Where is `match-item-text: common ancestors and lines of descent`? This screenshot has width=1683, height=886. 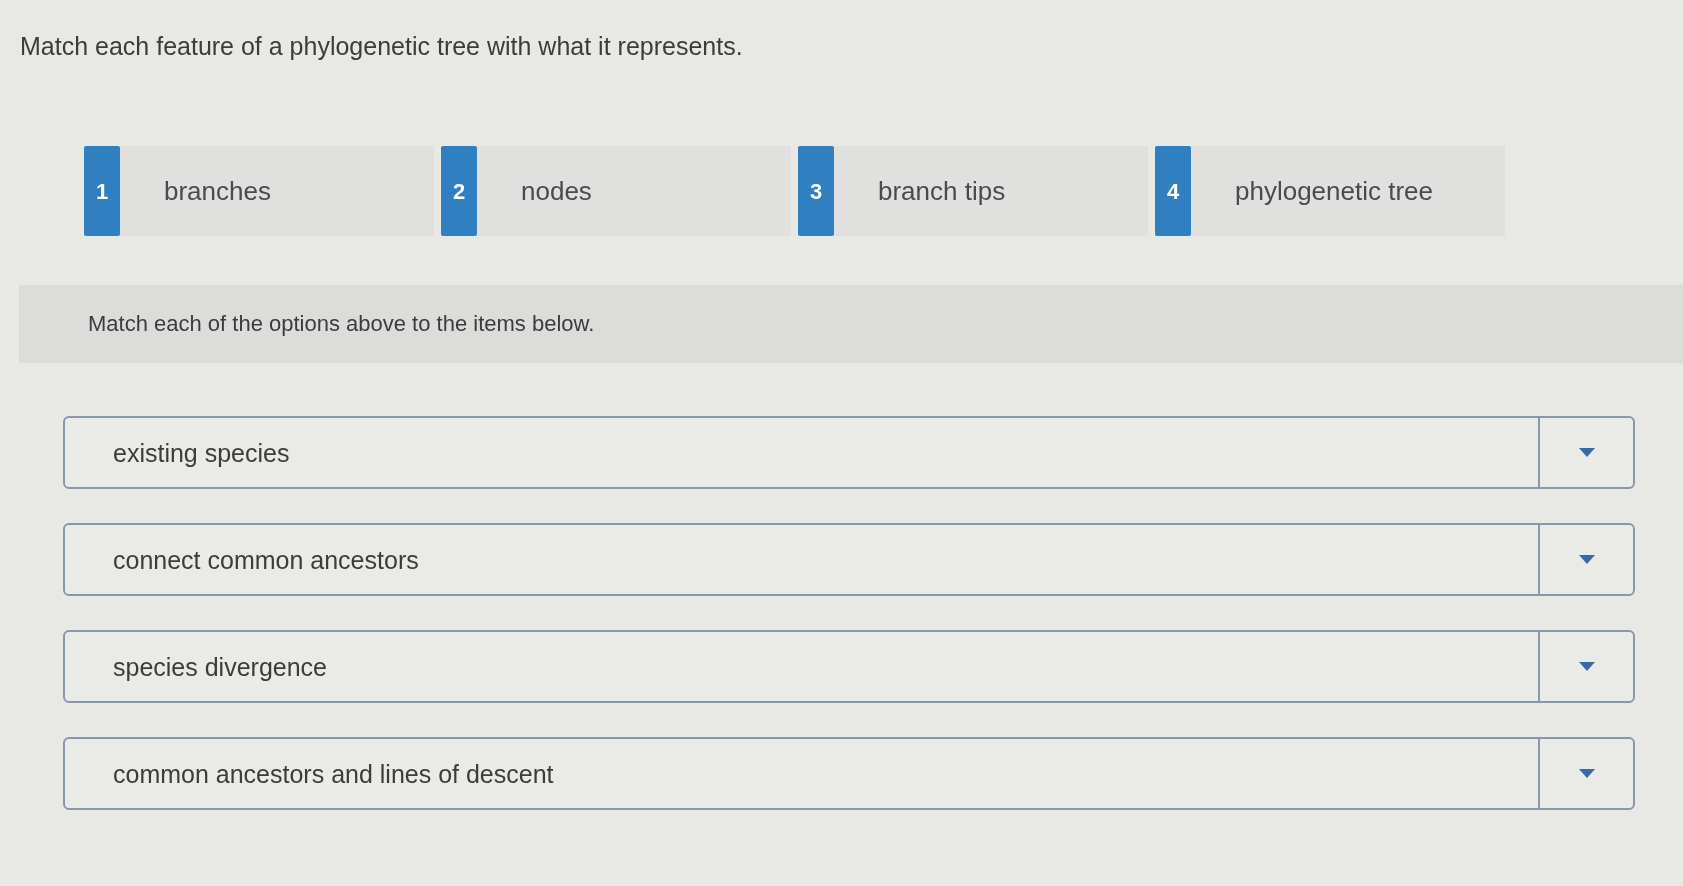 match-item-text: common ancestors and lines of descent is located at coordinates (333, 773).